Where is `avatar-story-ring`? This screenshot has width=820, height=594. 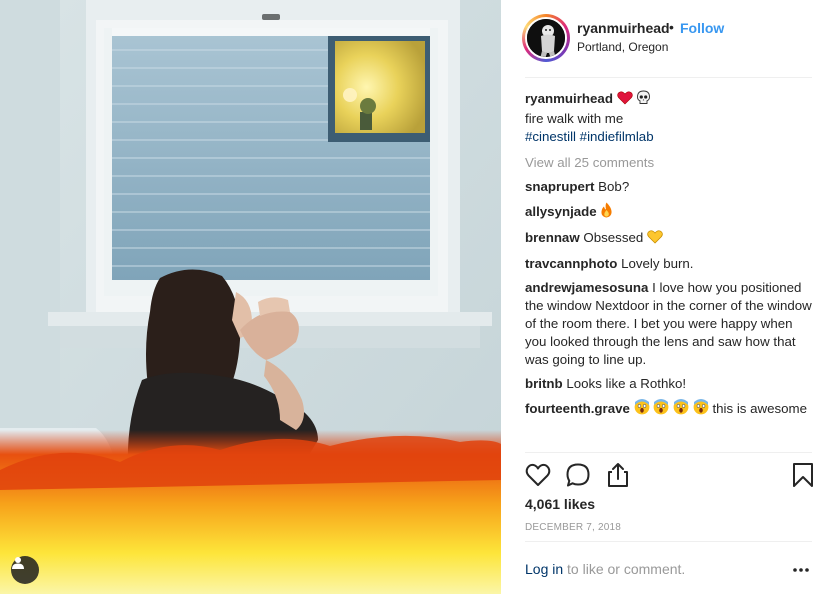
avatar-story-ring is located at coordinates (546, 38).